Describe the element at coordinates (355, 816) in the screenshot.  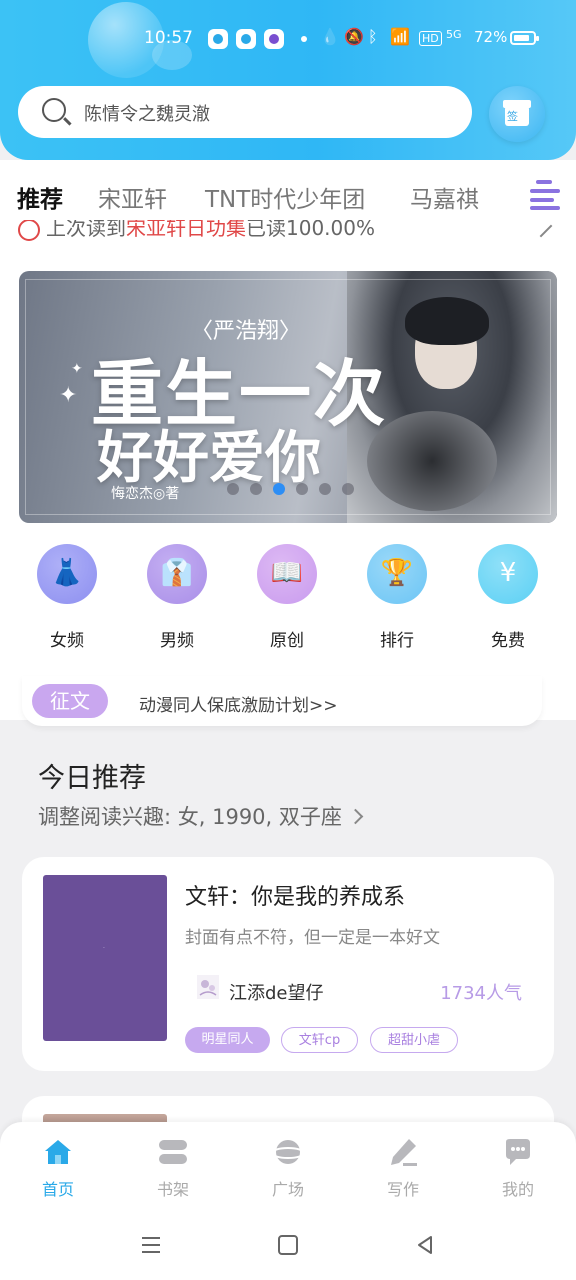
I see `chevron-right-icon` at that location.